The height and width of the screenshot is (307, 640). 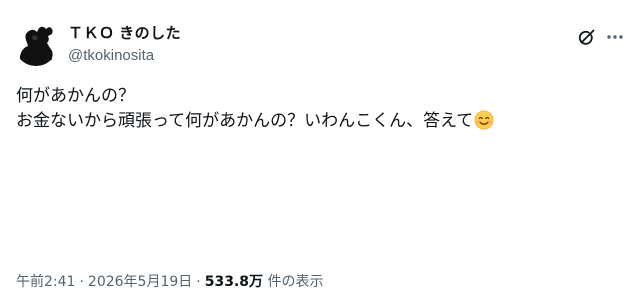 I want to click on tweet-text-line-2-content: お金ないから頑張って何があかんの？いわんこくん、答えて, so click(x=245, y=121).